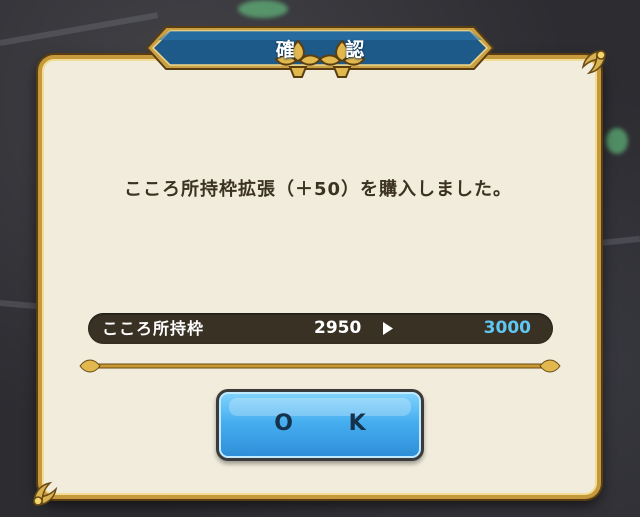  What do you see at coordinates (388, 328) in the screenshot?
I see `arrow-right-icon` at bounding box center [388, 328].